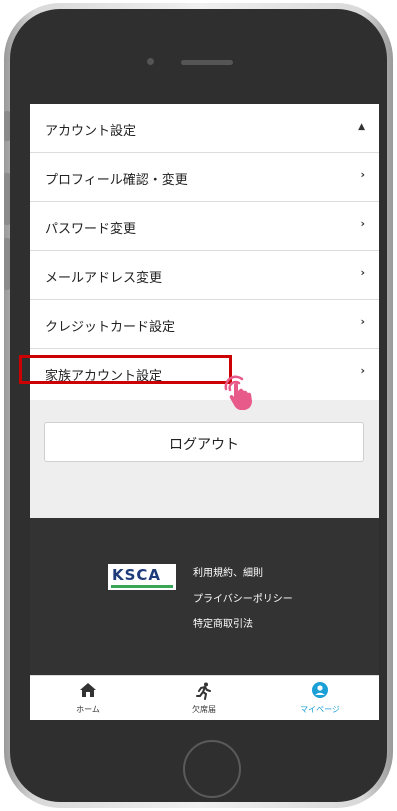 The width and height of the screenshot is (397, 811). Describe the element at coordinates (104, 278) in the screenshot. I see `menu-item-label: メールアドレス変更` at that location.